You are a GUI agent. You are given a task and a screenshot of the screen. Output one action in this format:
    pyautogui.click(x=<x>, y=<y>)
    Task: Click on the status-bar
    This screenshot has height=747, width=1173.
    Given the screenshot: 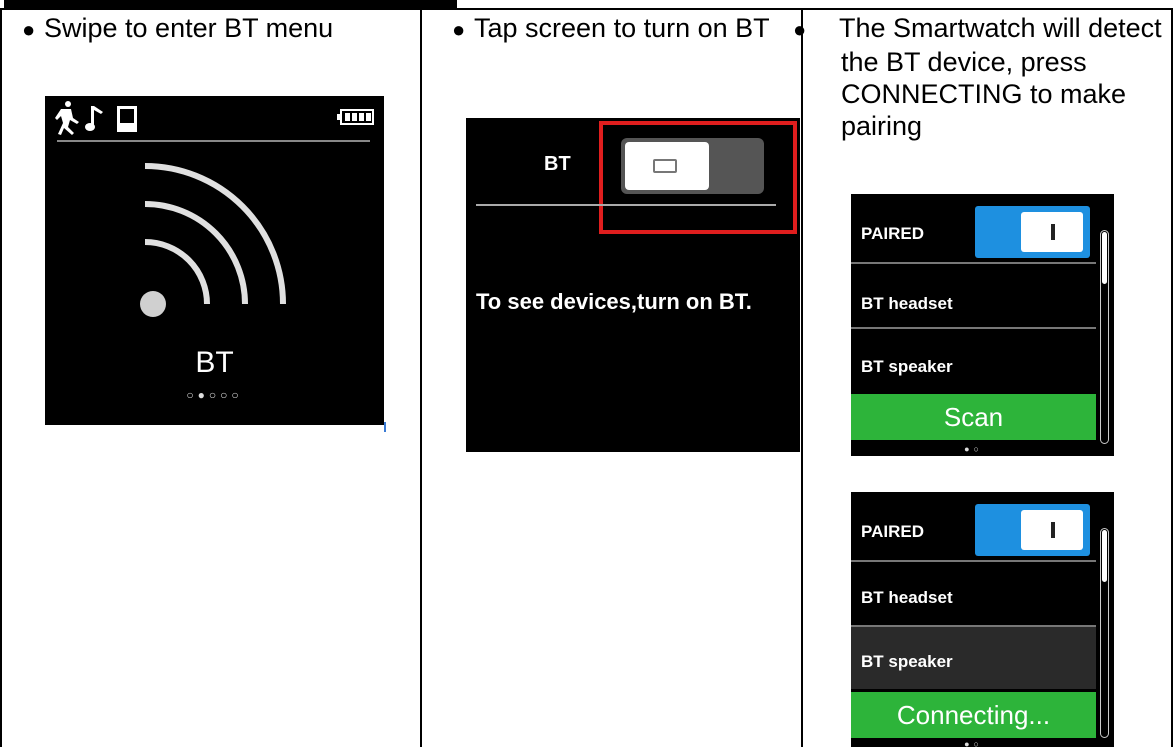 What is the action you would take?
    pyautogui.click(x=214, y=118)
    